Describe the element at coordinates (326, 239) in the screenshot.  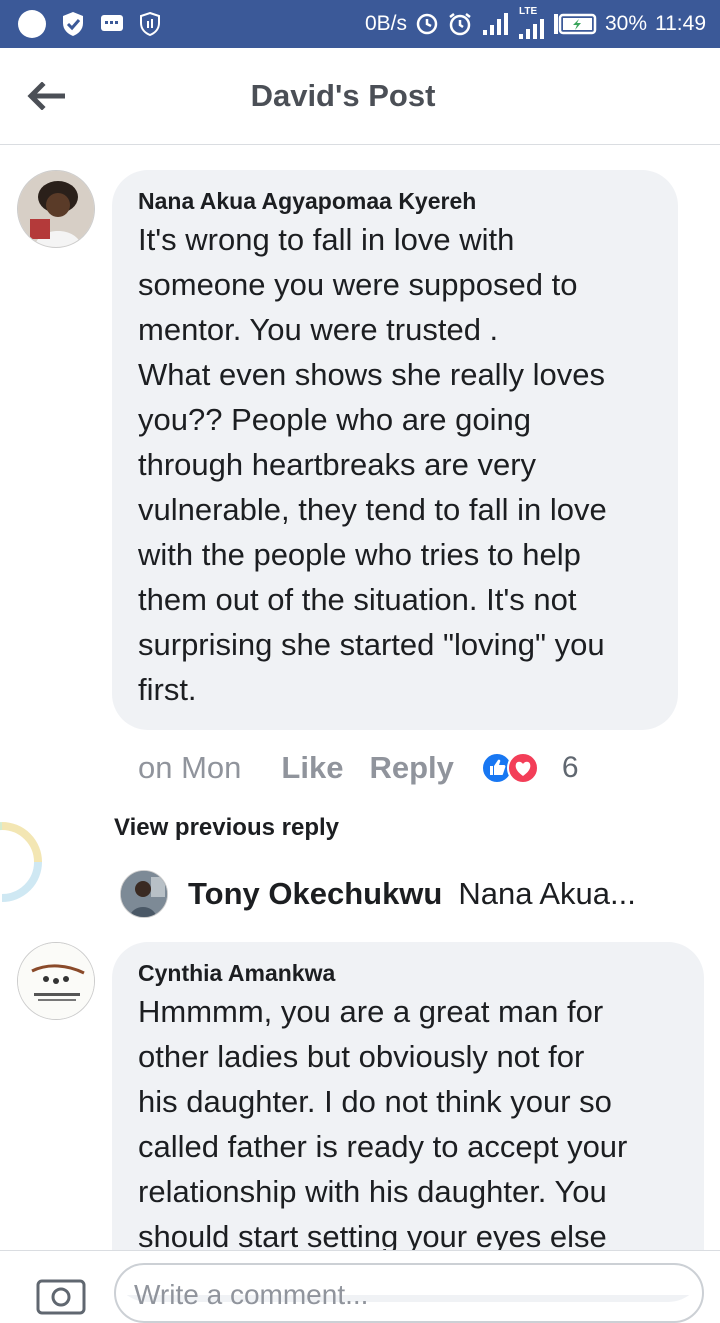
I see `comment-line: It's wrong to fall in love with` at that location.